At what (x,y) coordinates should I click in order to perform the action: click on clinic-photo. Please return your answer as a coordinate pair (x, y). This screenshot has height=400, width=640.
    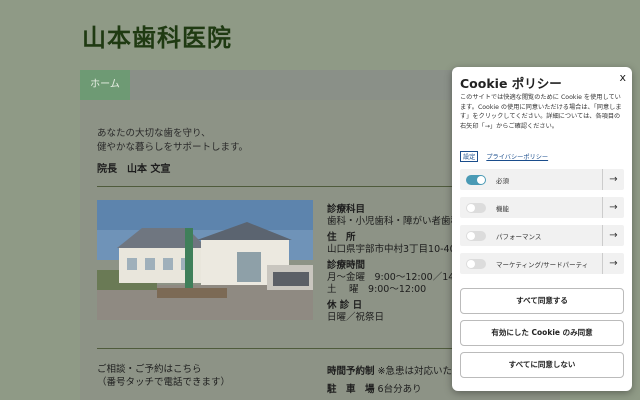
    Looking at the image, I should click on (205, 260).